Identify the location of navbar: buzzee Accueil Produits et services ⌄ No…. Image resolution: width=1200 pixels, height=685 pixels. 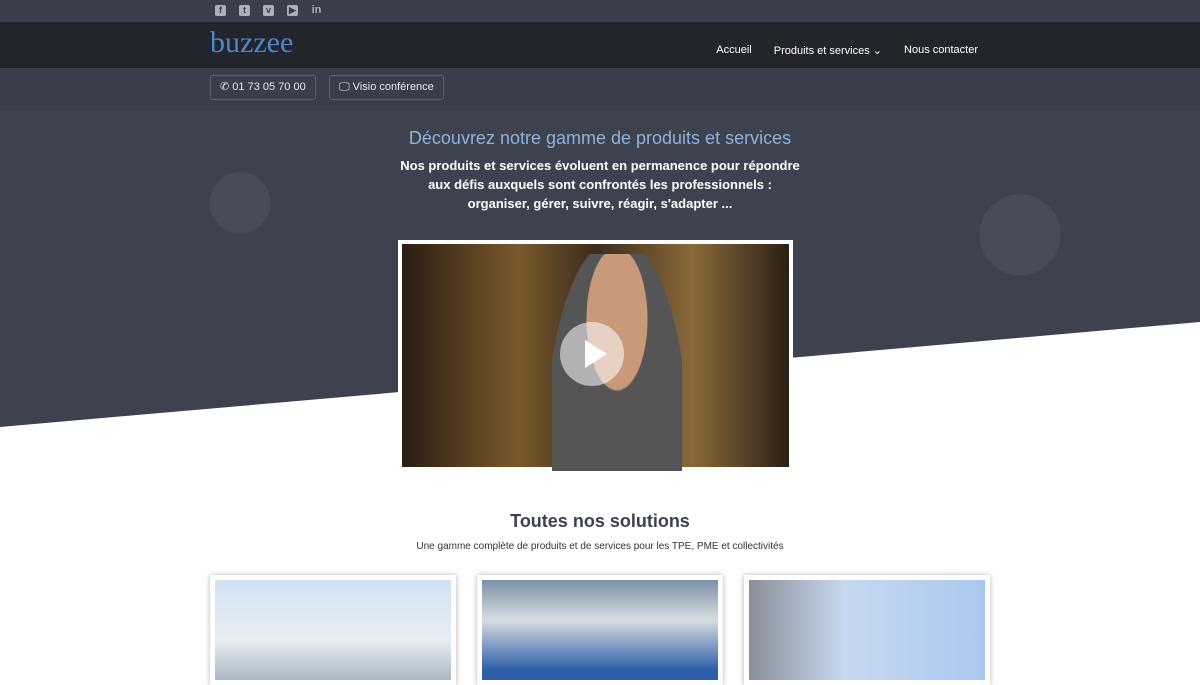
(600, 45).